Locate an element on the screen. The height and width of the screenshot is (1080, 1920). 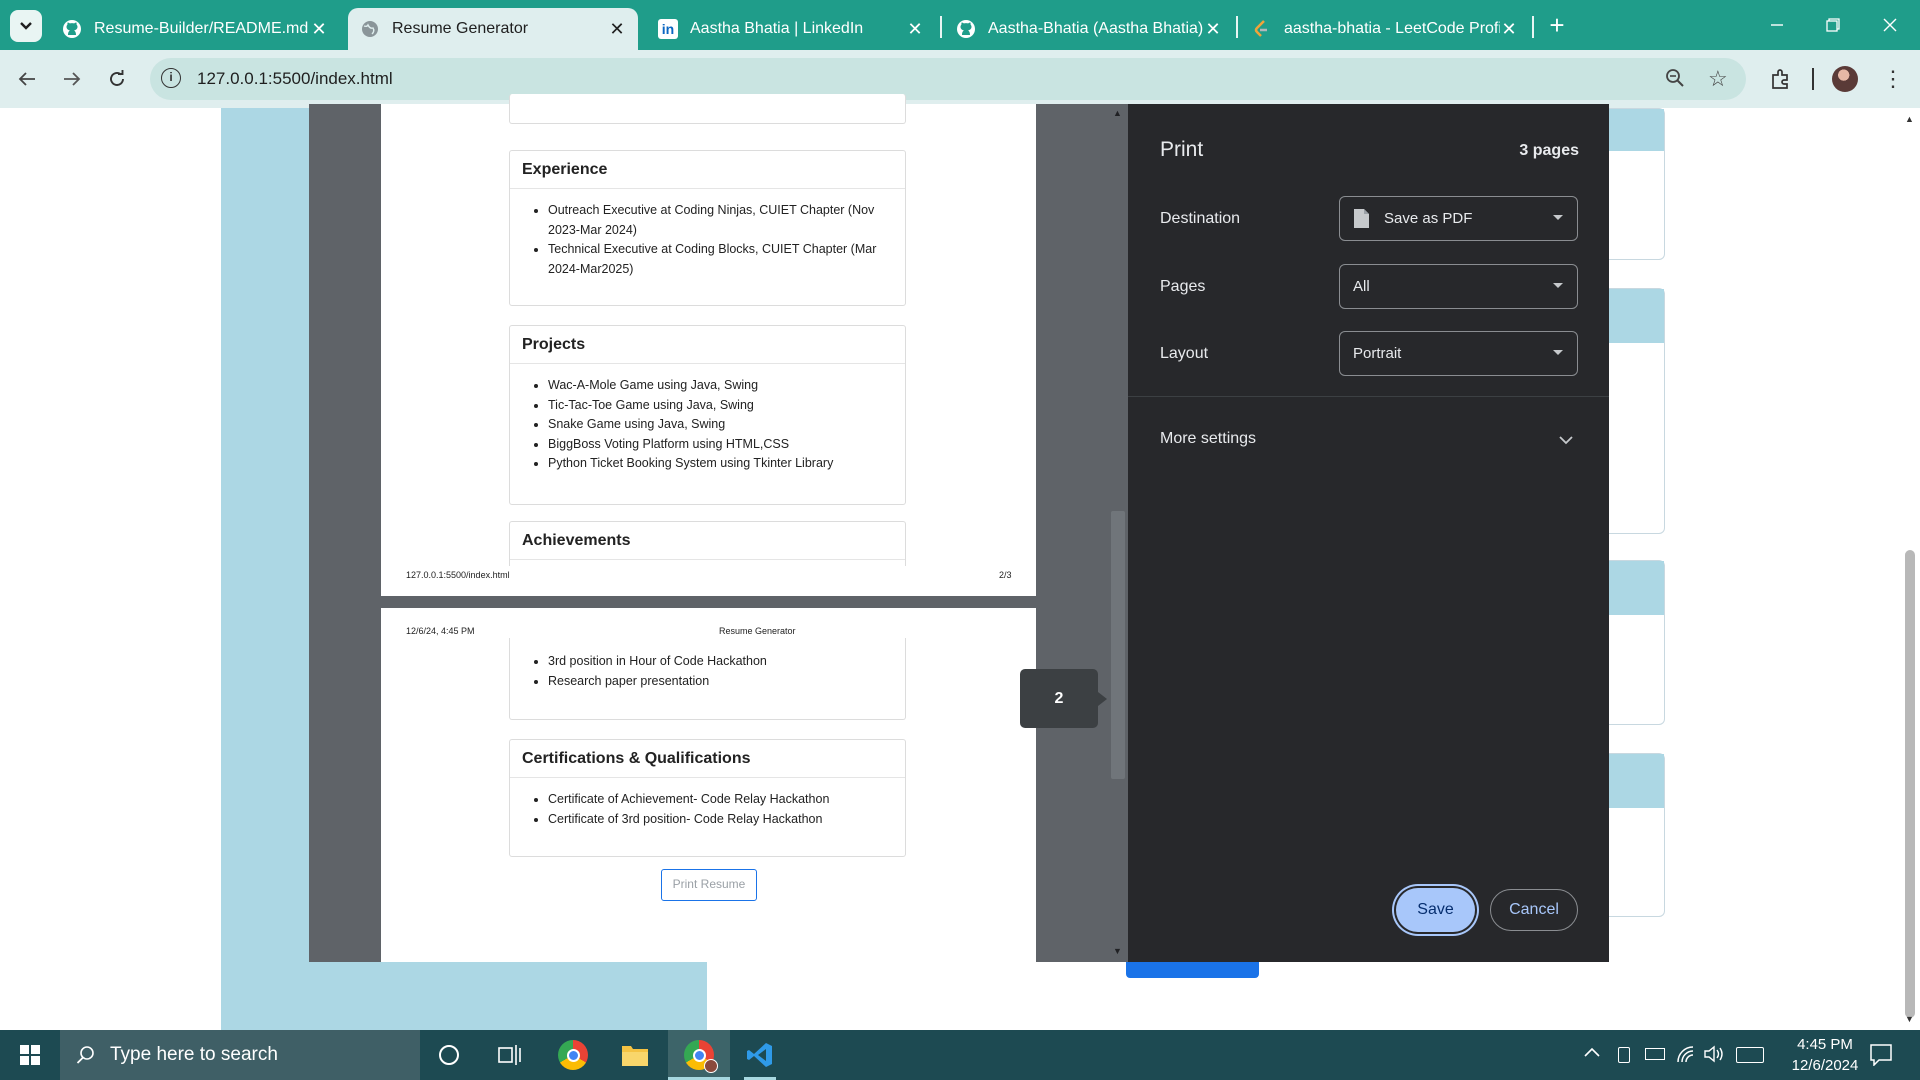
search-placeholder: Type here to search is located at coordinates (194, 1054).